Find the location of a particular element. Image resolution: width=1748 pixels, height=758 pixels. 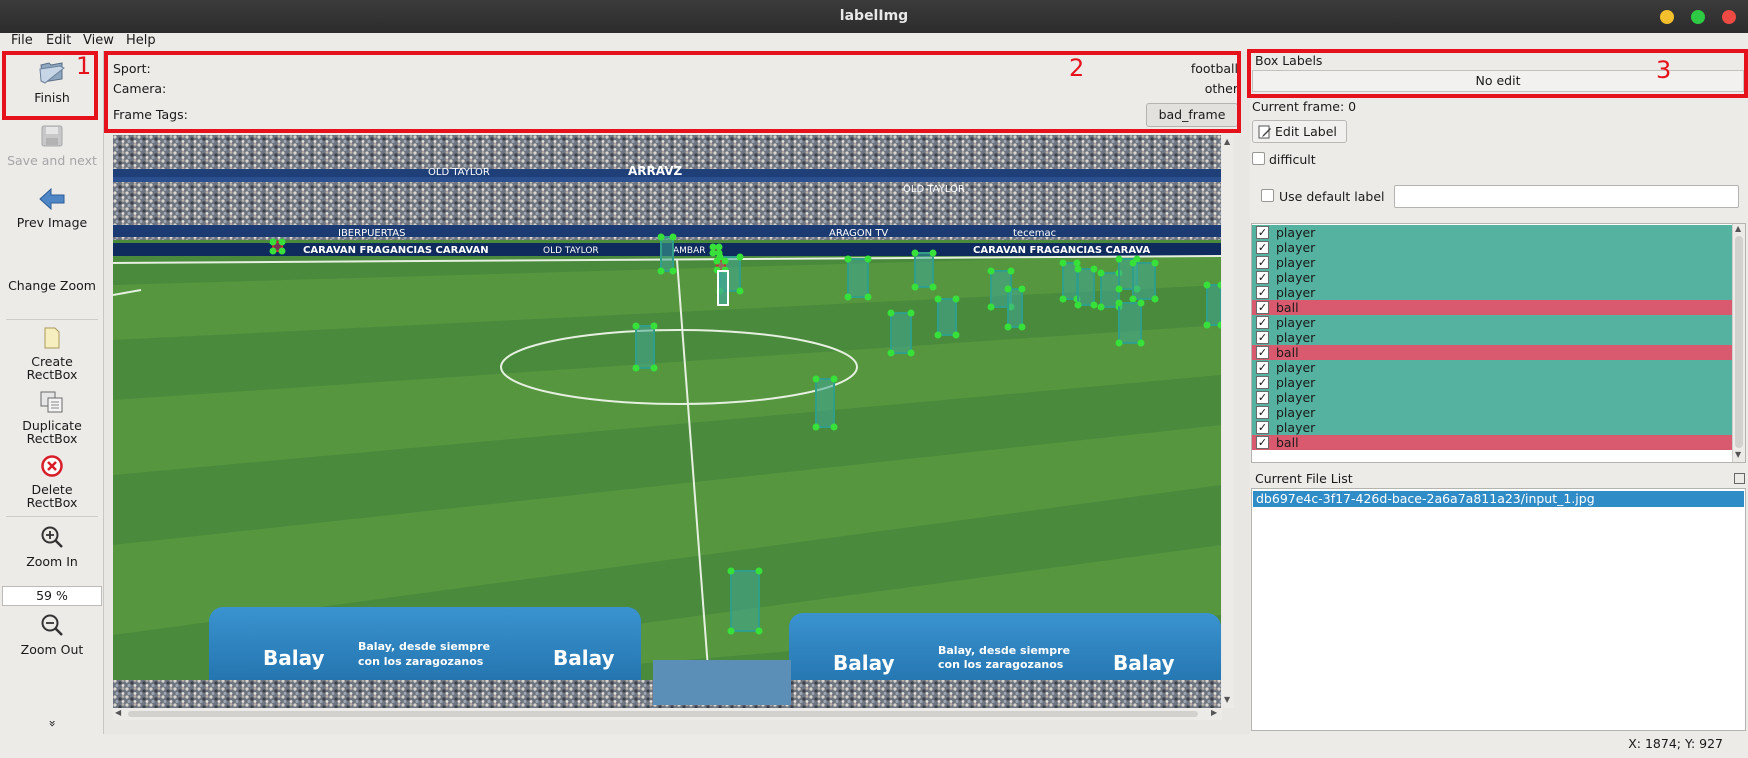

menu-help: Help is located at coordinates (141, 40).